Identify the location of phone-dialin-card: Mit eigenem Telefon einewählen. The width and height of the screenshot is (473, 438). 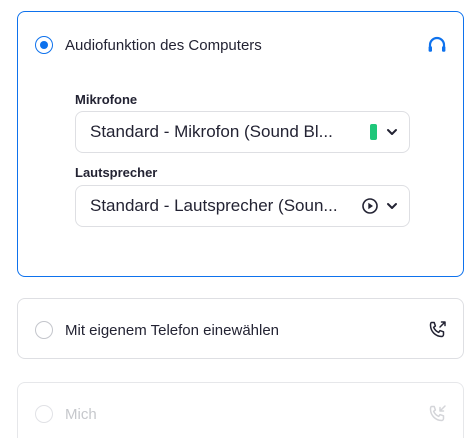
(240, 328).